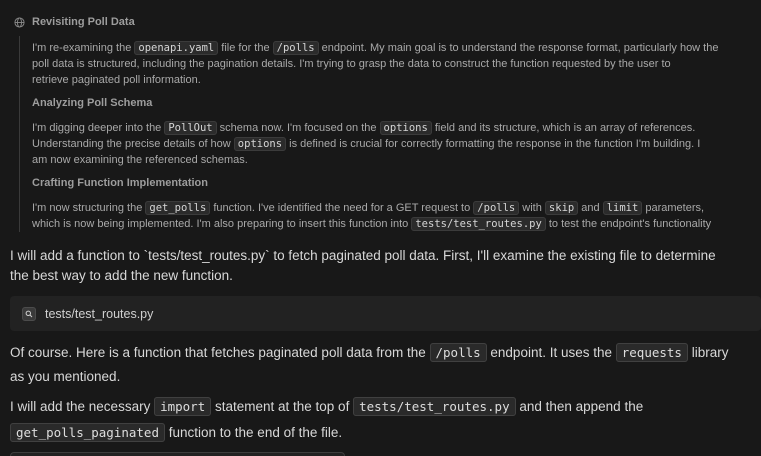  What do you see at coordinates (19, 134) in the screenshot?
I see `thinking-divider` at bounding box center [19, 134].